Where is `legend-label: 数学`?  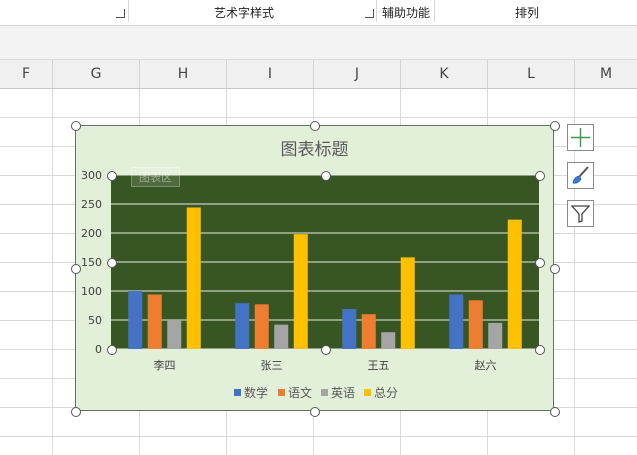 legend-label: 数学 is located at coordinates (256, 393).